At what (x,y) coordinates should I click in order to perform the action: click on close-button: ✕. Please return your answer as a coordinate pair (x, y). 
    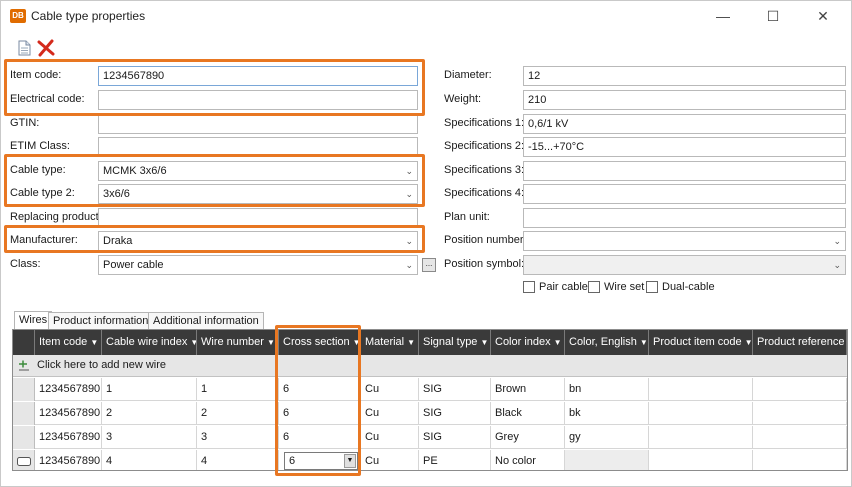
    Looking at the image, I should click on (823, 16).